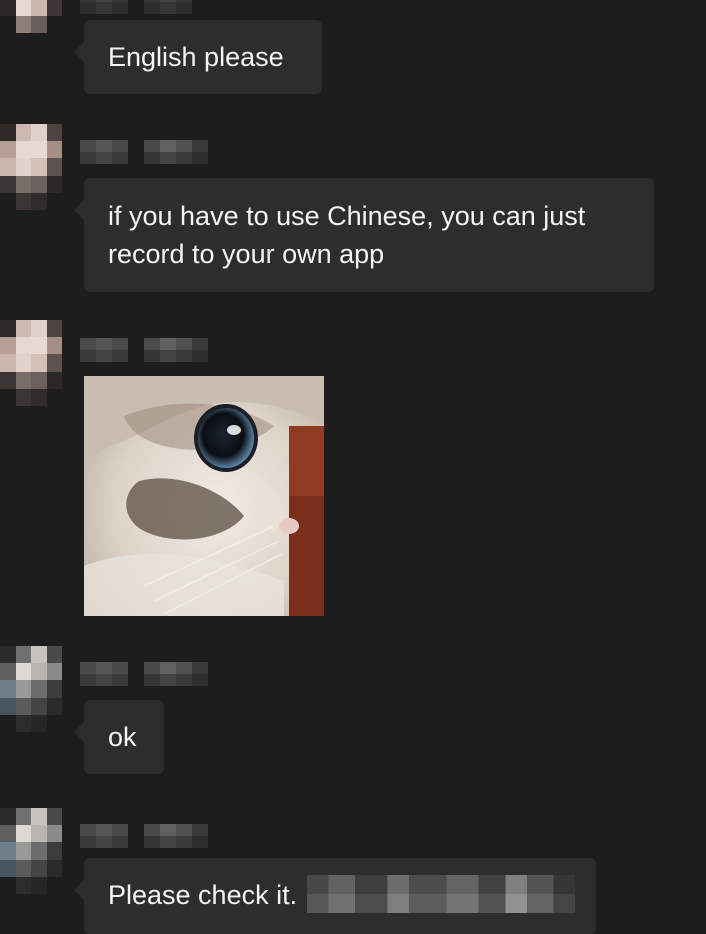 The height and width of the screenshot is (934, 706). What do you see at coordinates (203, 895) in the screenshot?
I see `message-text: Please check it.` at bounding box center [203, 895].